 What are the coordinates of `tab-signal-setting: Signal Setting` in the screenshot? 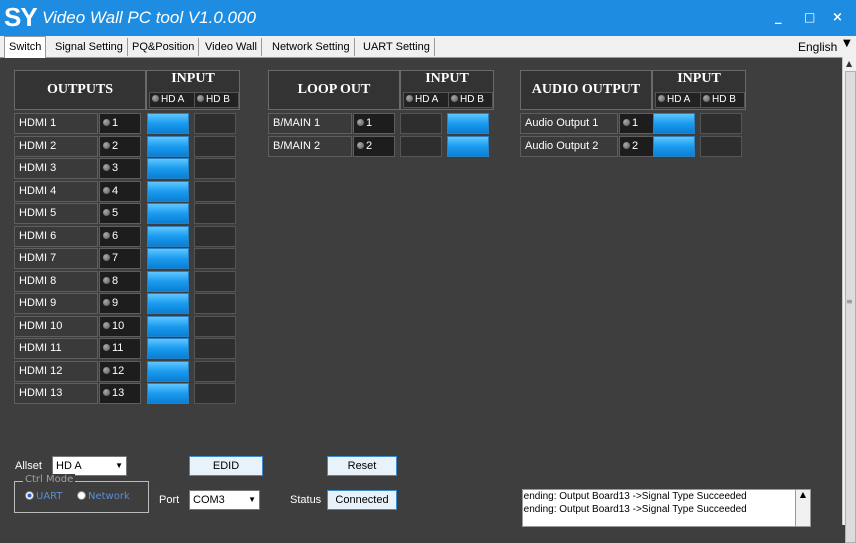 It's located at (89, 47).